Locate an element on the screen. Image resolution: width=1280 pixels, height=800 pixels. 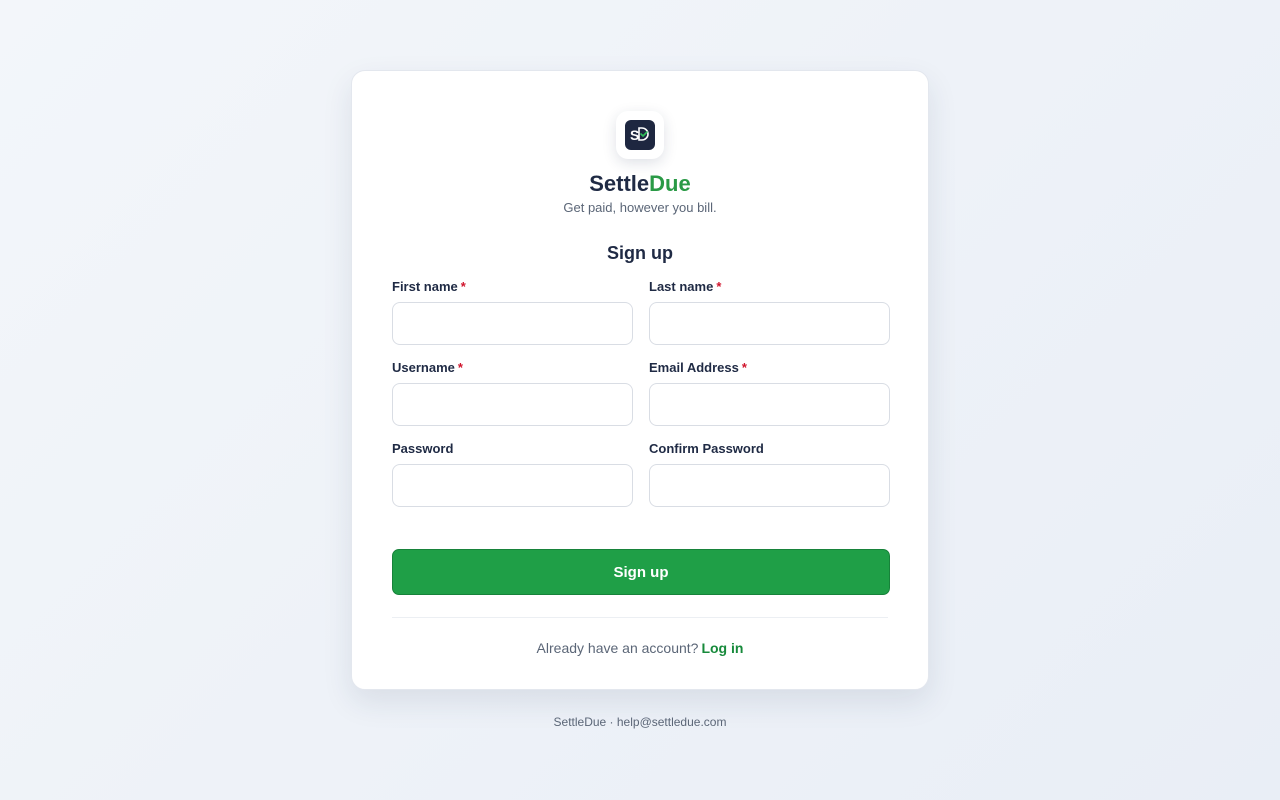
email-field-group: Email Address * is located at coordinates (769, 392).